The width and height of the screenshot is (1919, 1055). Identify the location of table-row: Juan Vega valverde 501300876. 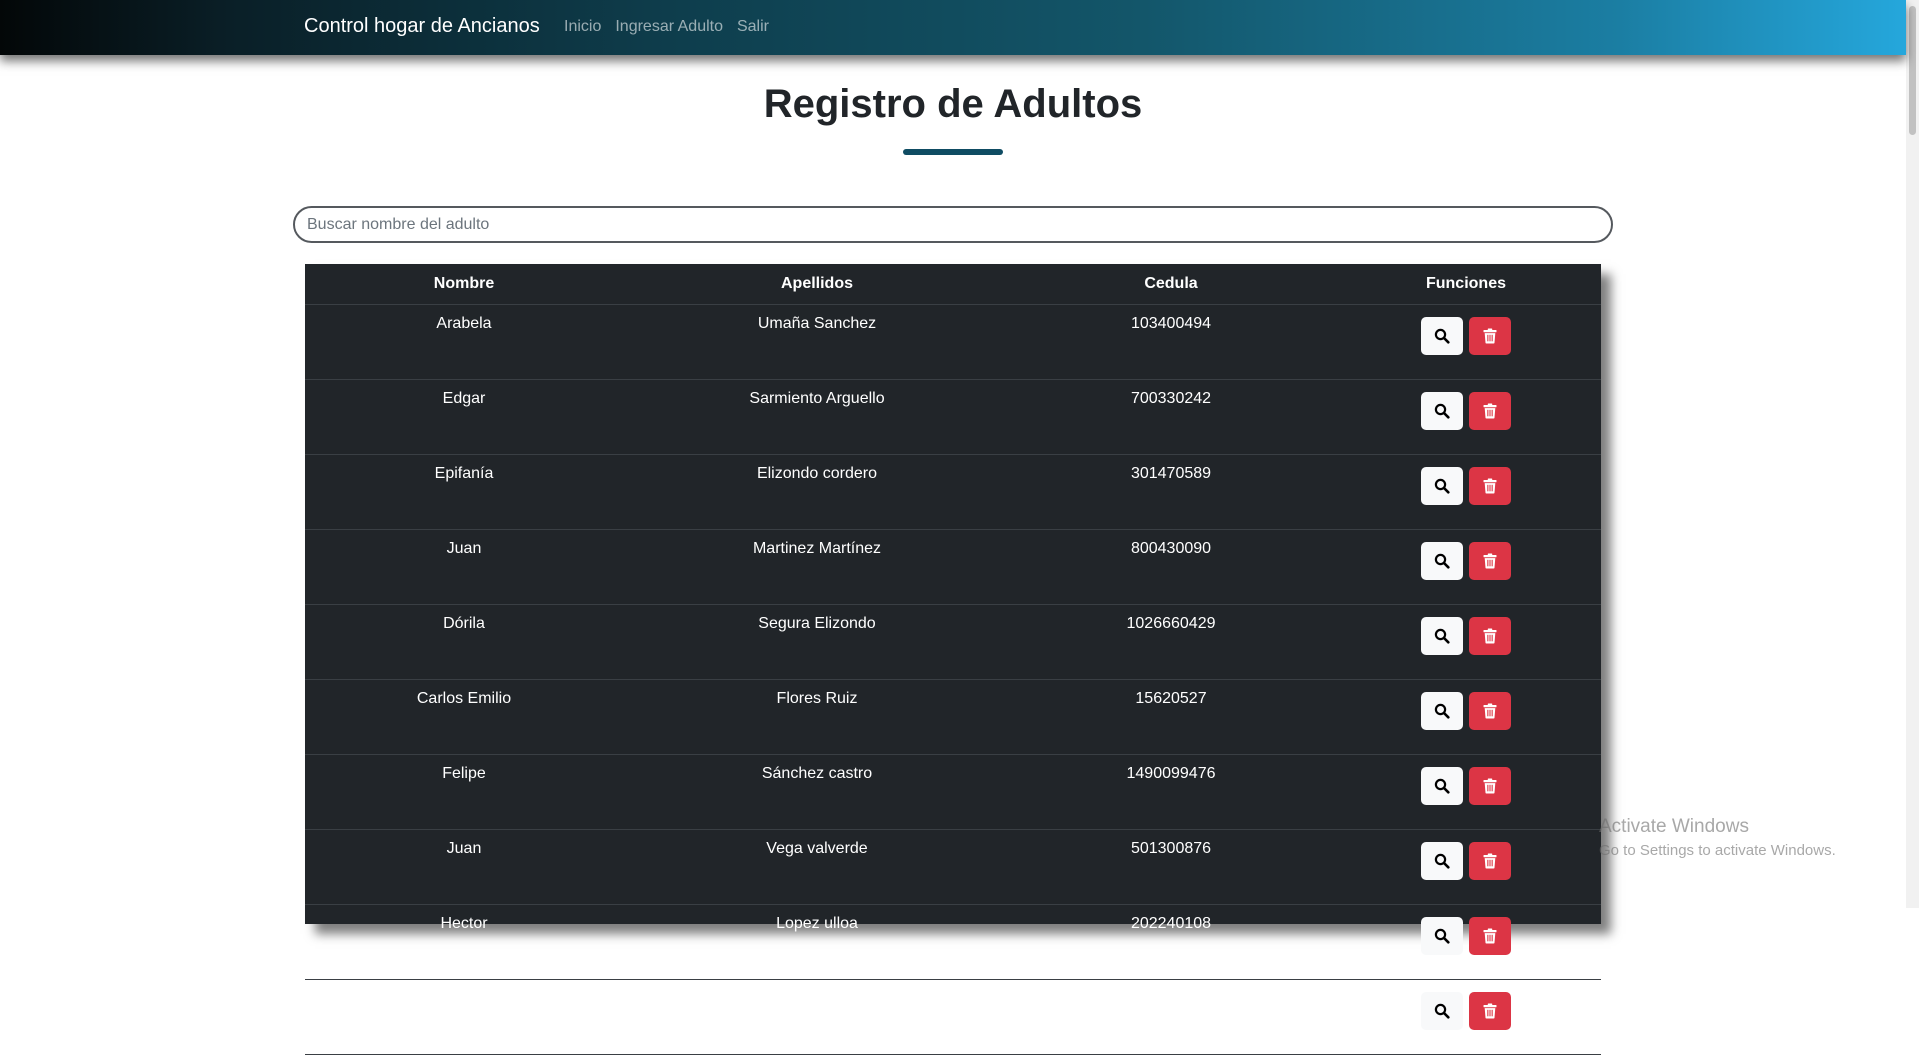
(953, 867).